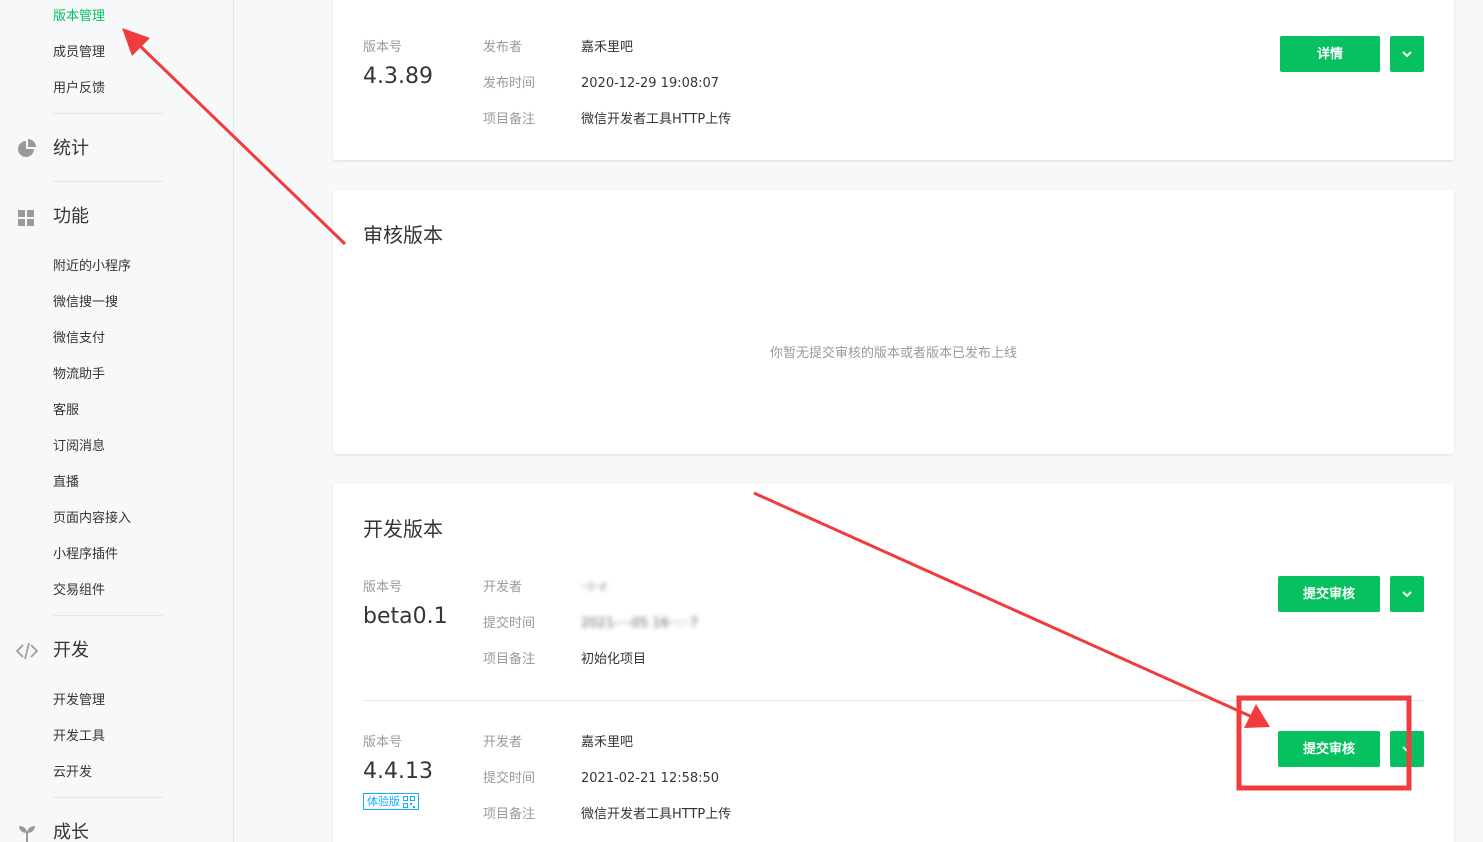  What do you see at coordinates (92, 519) in the screenshot?
I see `sidebar-item-page-content: 页面内容接入` at bounding box center [92, 519].